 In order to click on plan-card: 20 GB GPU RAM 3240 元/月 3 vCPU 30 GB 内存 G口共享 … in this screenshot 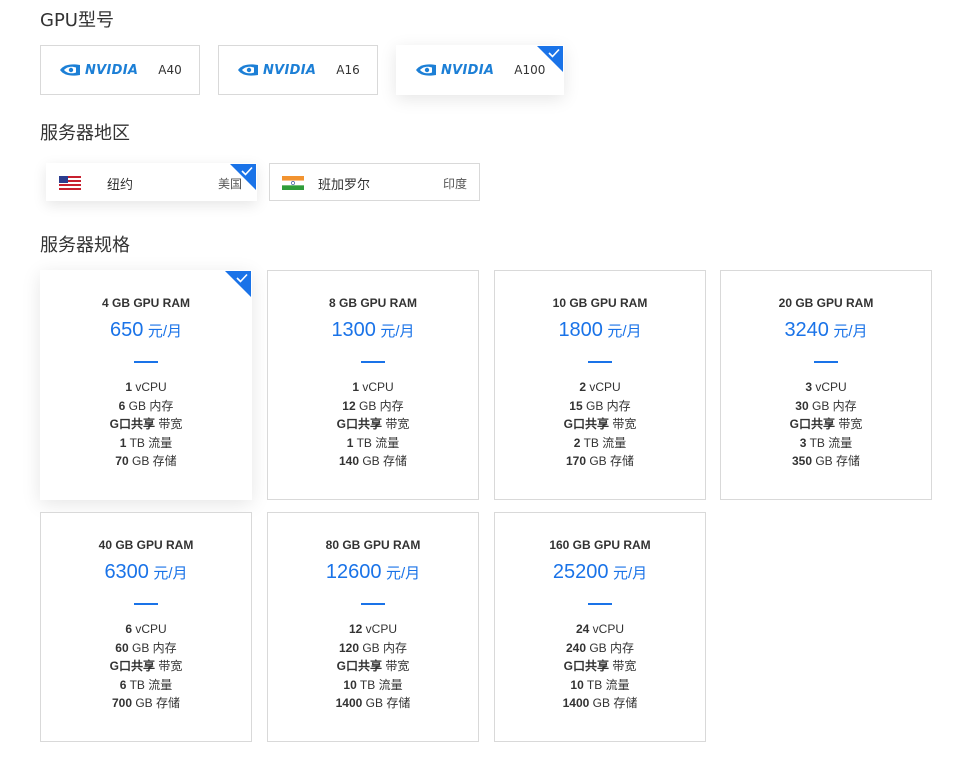, I will do `click(826, 385)`.